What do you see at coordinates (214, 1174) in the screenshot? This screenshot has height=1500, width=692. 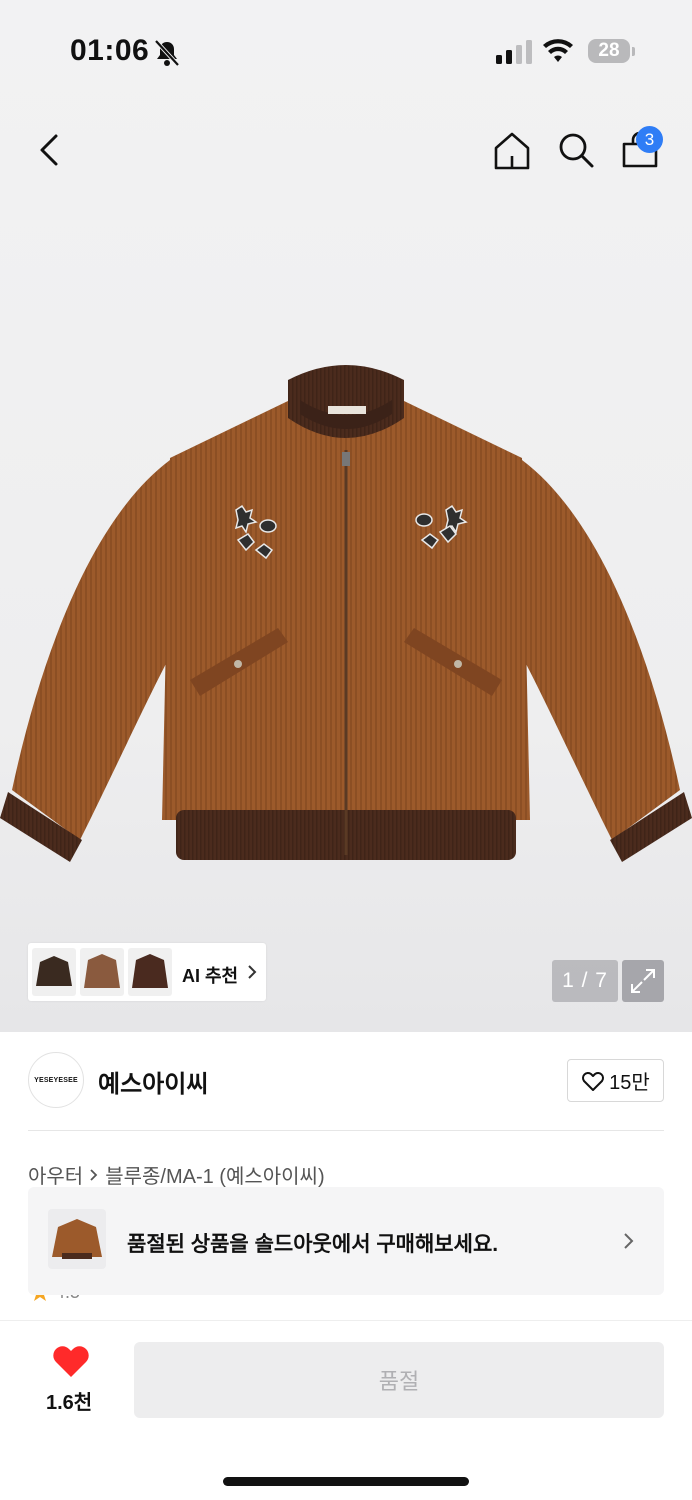 I see `breadcrumb-subcategory: 블루종/MA-1 (예스아이씨)` at bounding box center [214, 1174].